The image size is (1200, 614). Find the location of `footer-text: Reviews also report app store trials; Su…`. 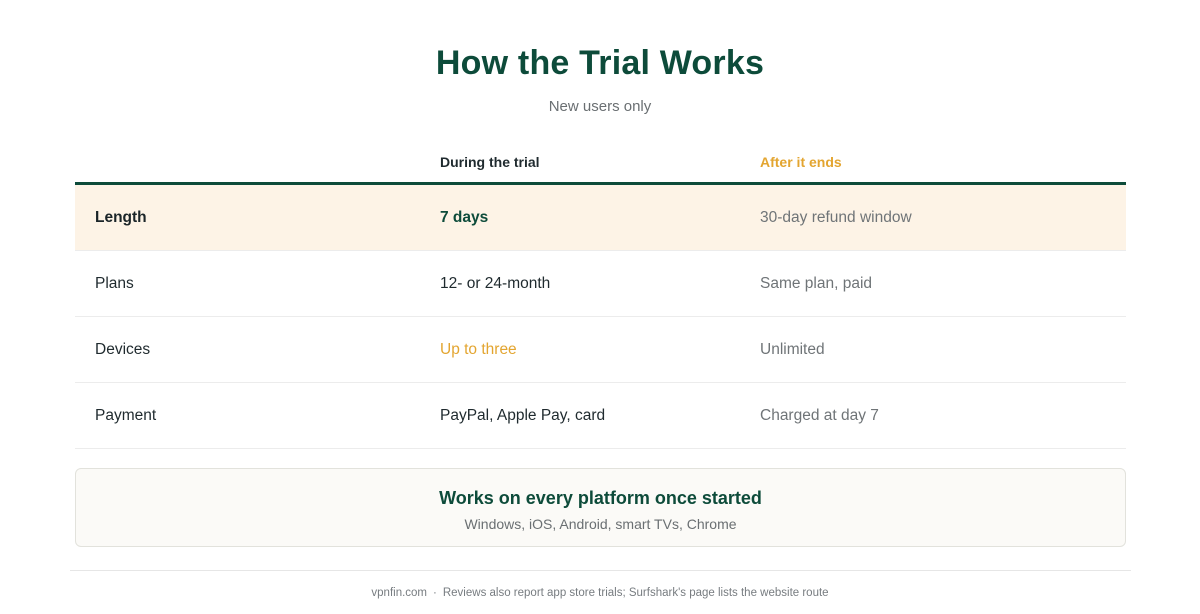

footer-text: Reviews also report app store trials; Su… is located at coordinates (635, 593).